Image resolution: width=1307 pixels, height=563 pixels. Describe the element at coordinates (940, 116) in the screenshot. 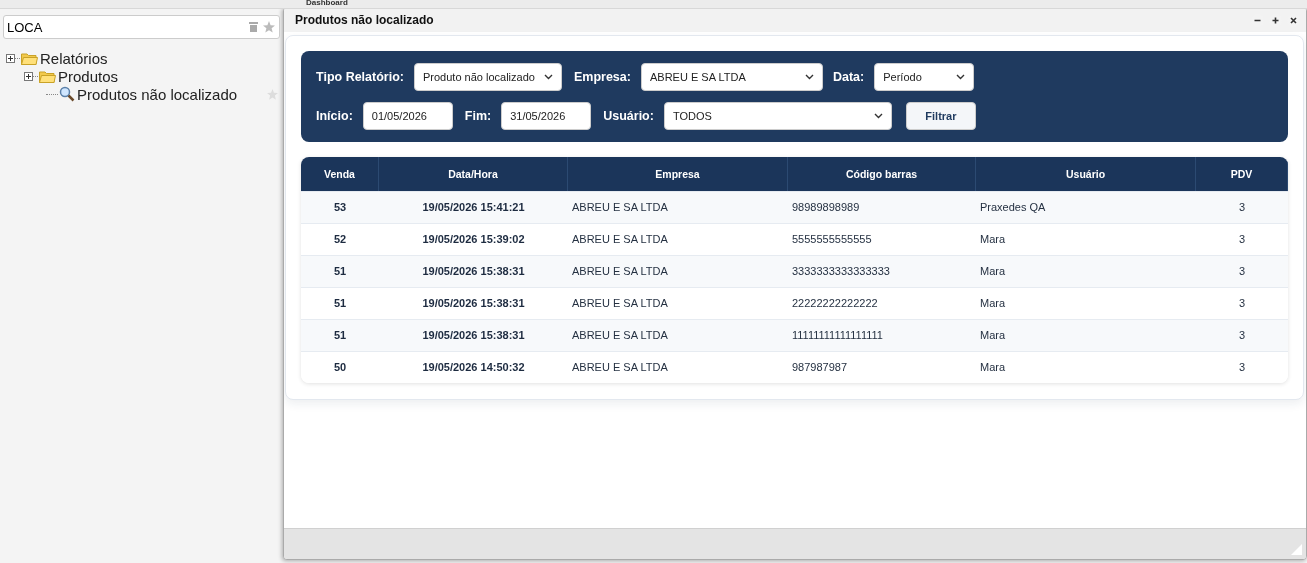

I see `filter-button: Filtrar` at that location.